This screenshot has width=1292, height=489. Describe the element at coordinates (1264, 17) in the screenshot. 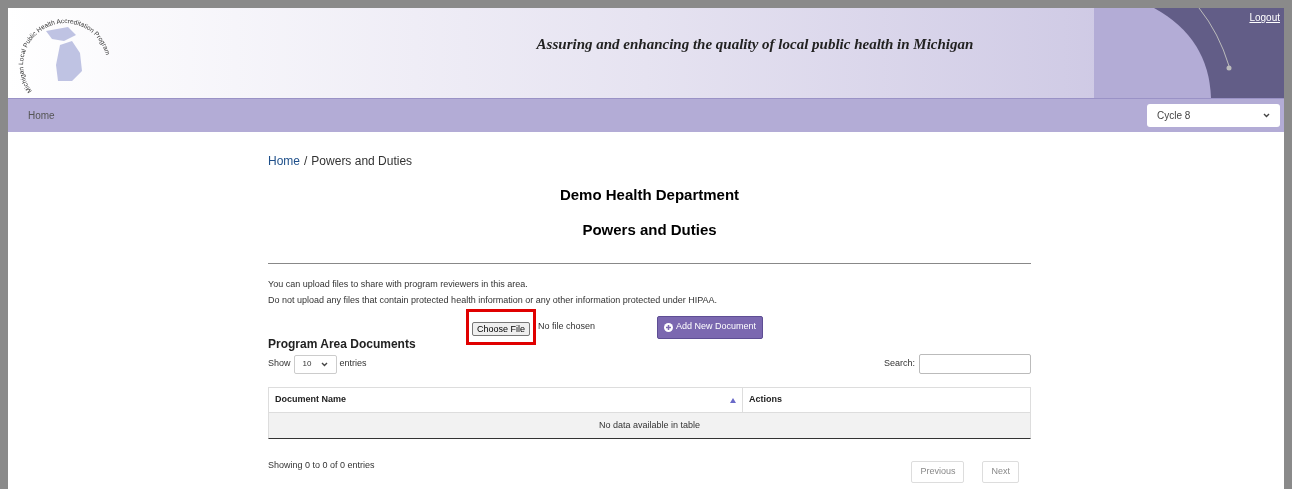

I see `logout-link: Logout` at that location.